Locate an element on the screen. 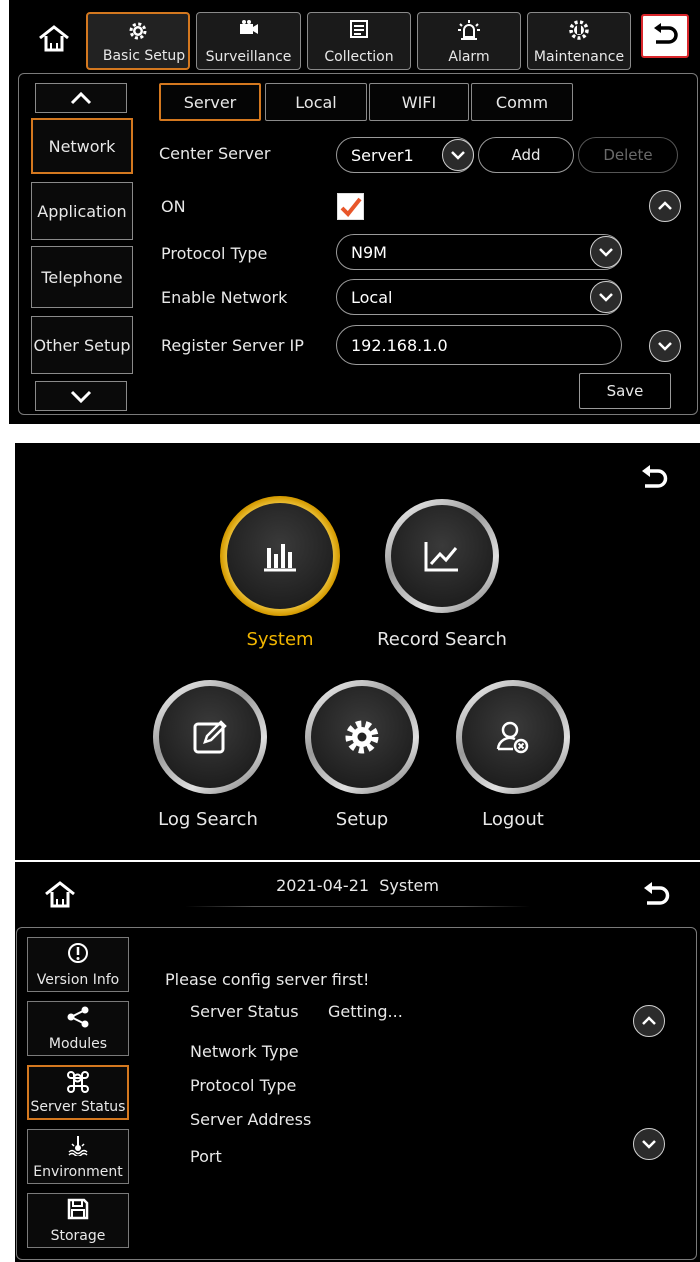 Image resolution: width=700 pixels, height=1262 pixels. sidebar-item-label: Other Setup is located at coordinates (82, 345).